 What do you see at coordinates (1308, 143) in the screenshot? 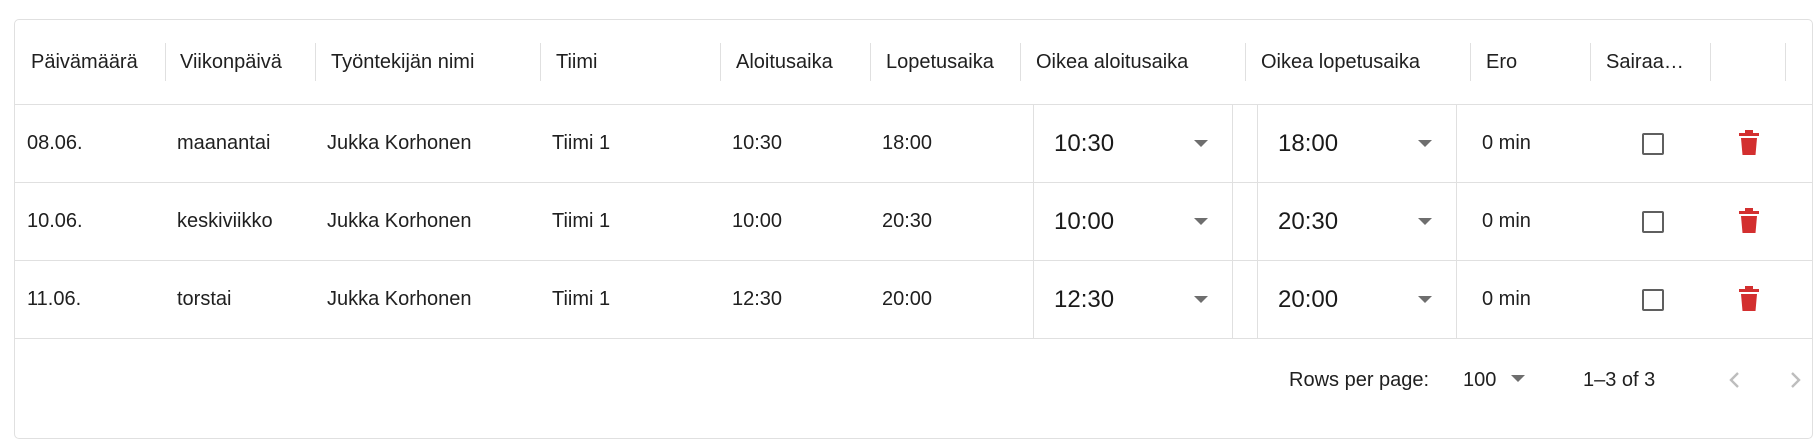
I see `actual-end-value: 18:00` at bounding box center [1308, 143].